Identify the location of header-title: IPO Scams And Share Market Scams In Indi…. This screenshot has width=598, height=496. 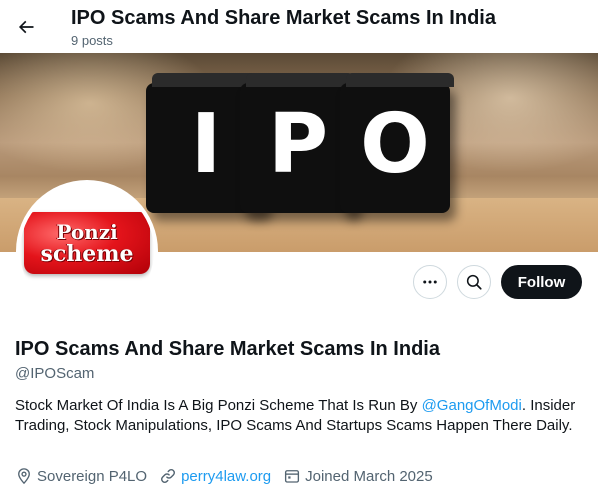
(283, 18).